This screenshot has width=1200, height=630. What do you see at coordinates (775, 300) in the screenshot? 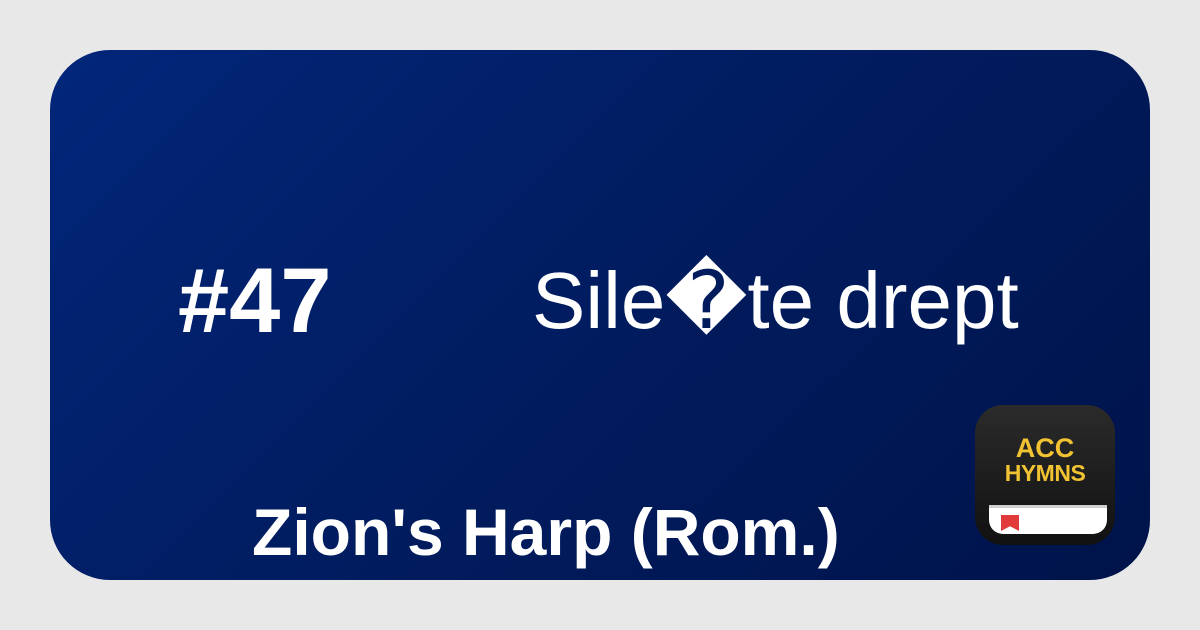
I see `hymn-title: Sile�te drept` at bounding box center [775, 300].